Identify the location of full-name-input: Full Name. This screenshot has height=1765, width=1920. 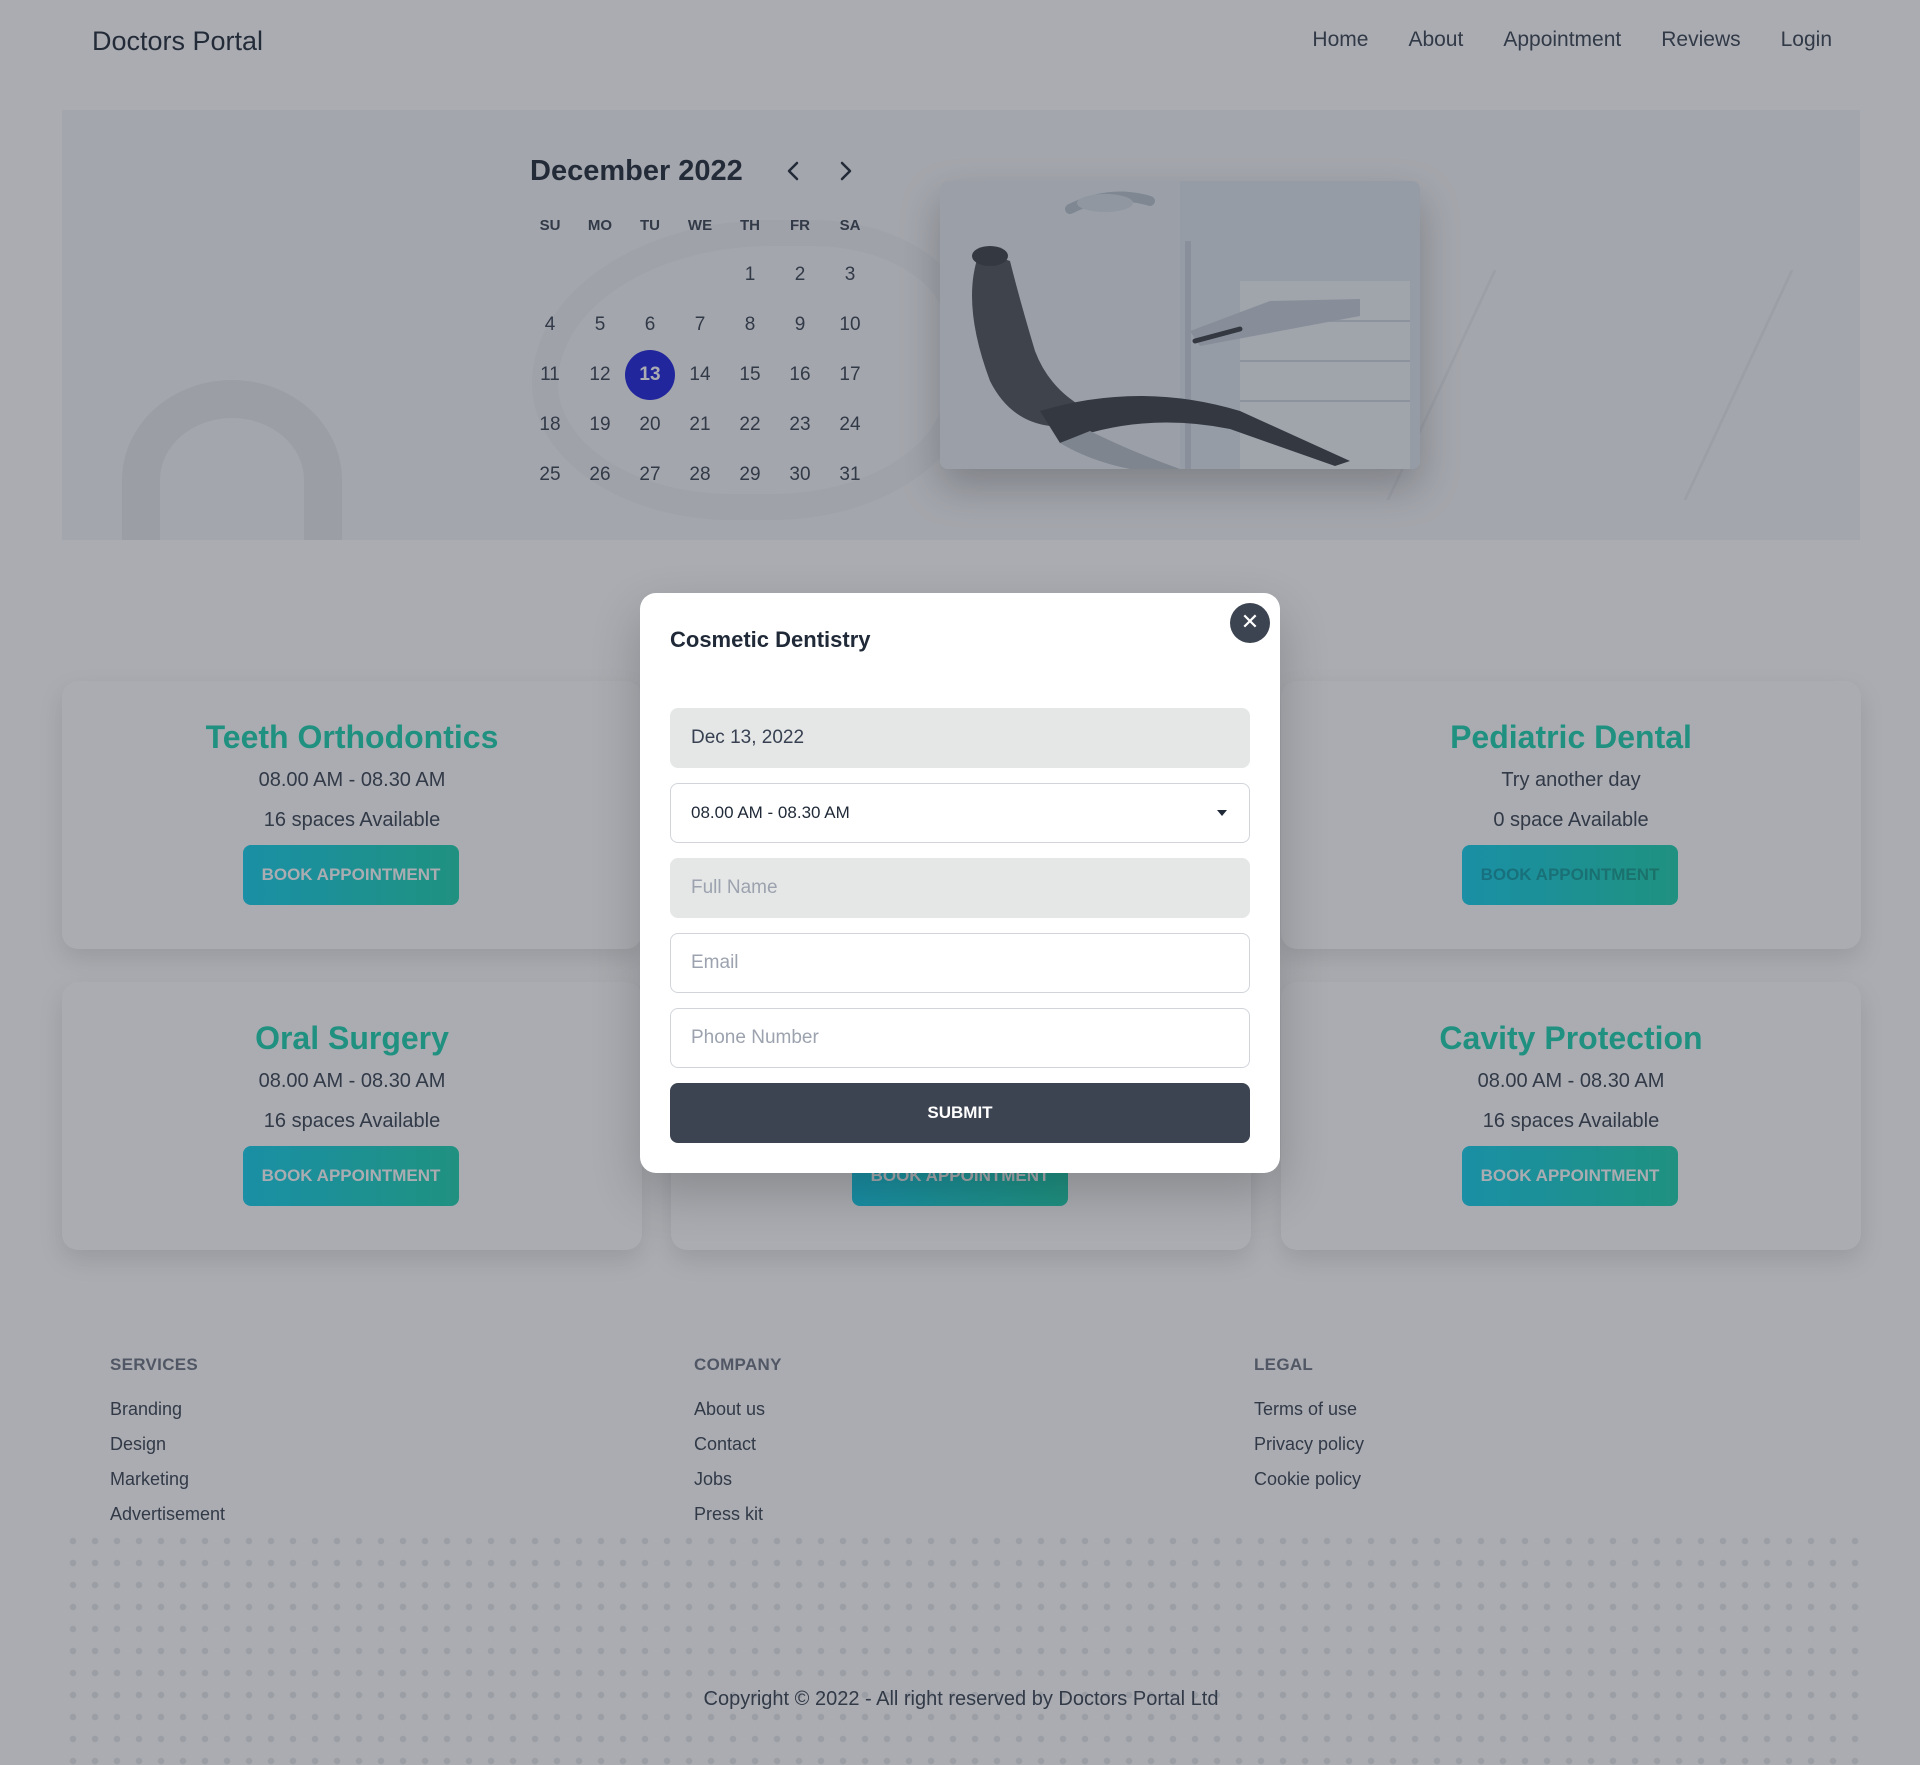
(960, 888).